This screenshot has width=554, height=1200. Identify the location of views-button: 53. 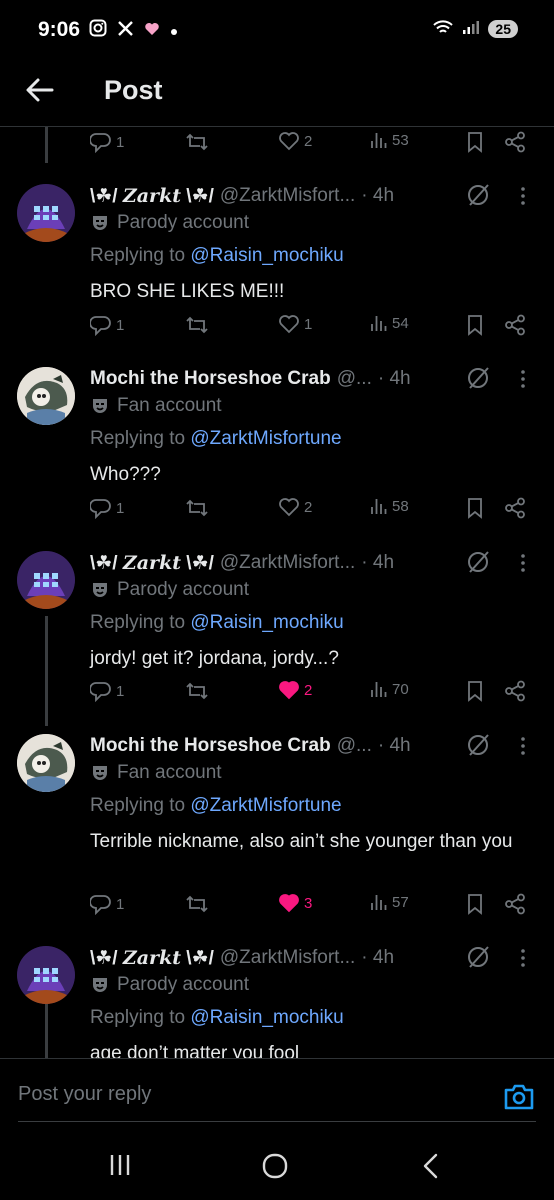
(389, 140).